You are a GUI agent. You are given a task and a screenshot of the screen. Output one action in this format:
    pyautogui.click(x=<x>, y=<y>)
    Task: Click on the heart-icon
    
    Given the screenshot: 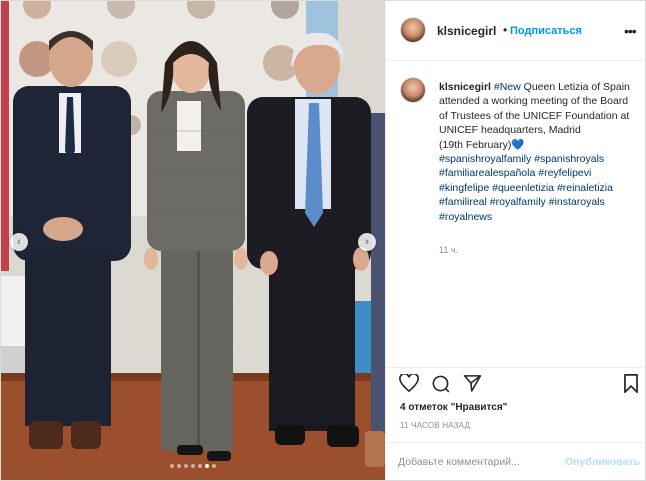 What is the action you would take?
    pyautogui.click(x=409, y=383)
    